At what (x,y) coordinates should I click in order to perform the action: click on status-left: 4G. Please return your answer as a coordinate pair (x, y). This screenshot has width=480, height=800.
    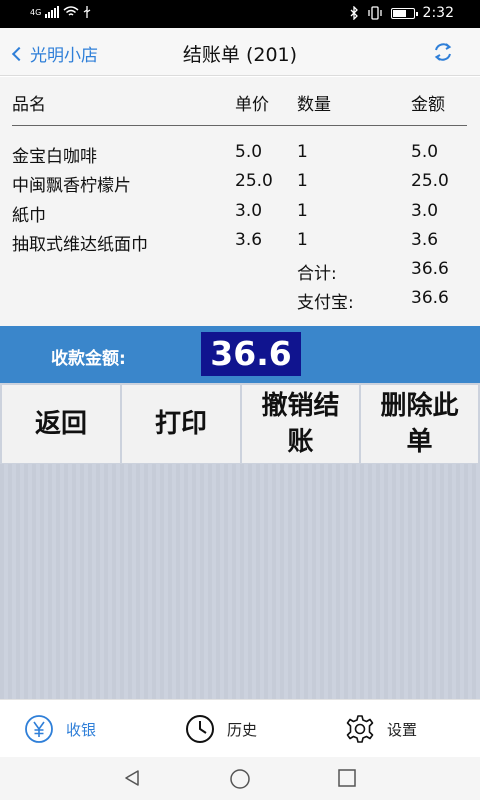
    Looking at the image, I should click on (60, 12).